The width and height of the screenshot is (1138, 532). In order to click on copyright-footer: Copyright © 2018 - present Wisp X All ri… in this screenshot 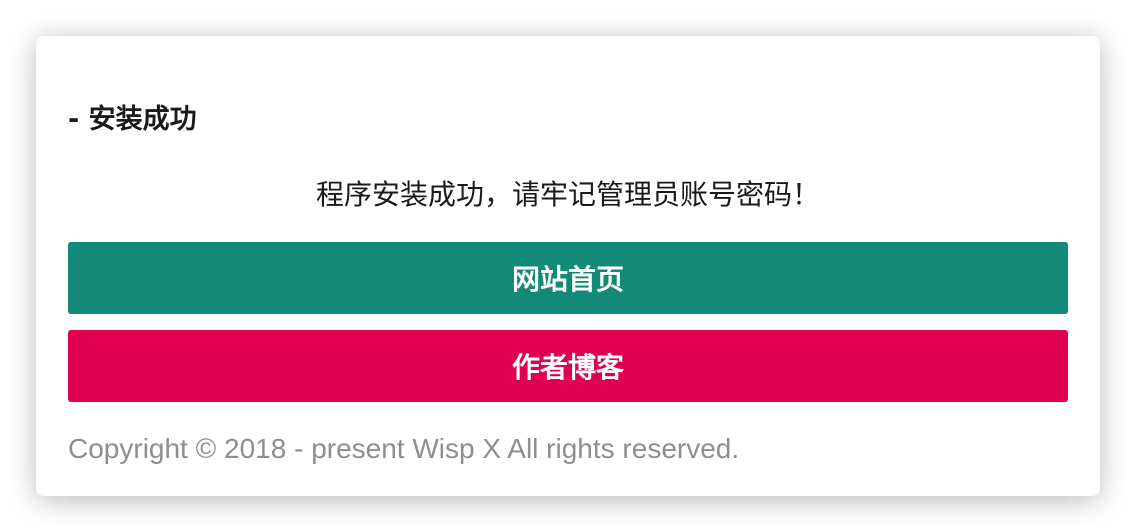, I will do `click(404, 448)`.